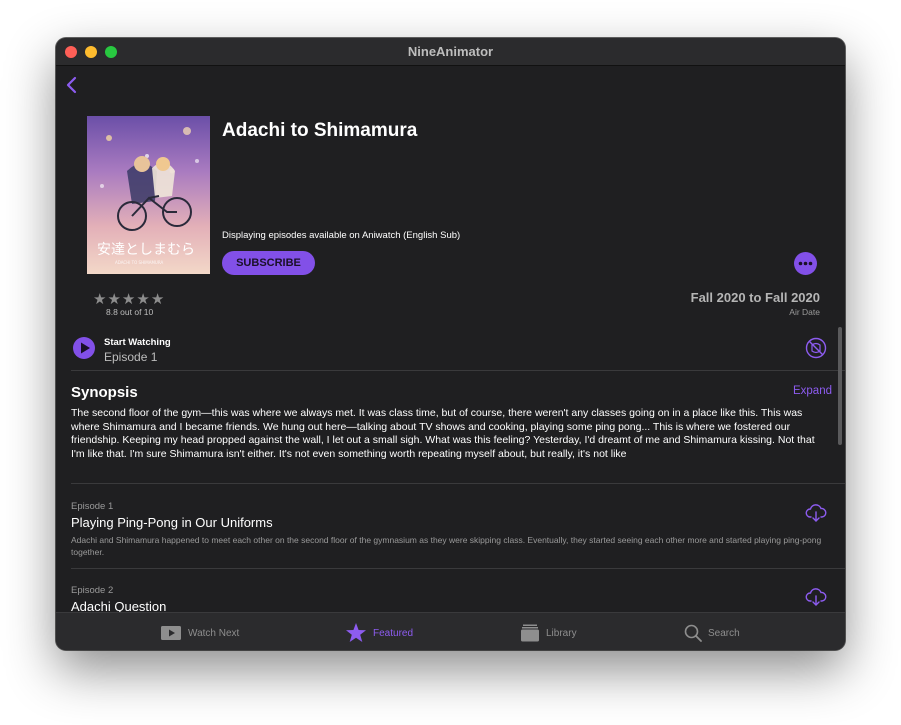 This screenshot has width=901, height=725. Describe the element at coordinates (130, 312) in the screenshot. I see `rating-text: 8.8 out of 10` at that location.